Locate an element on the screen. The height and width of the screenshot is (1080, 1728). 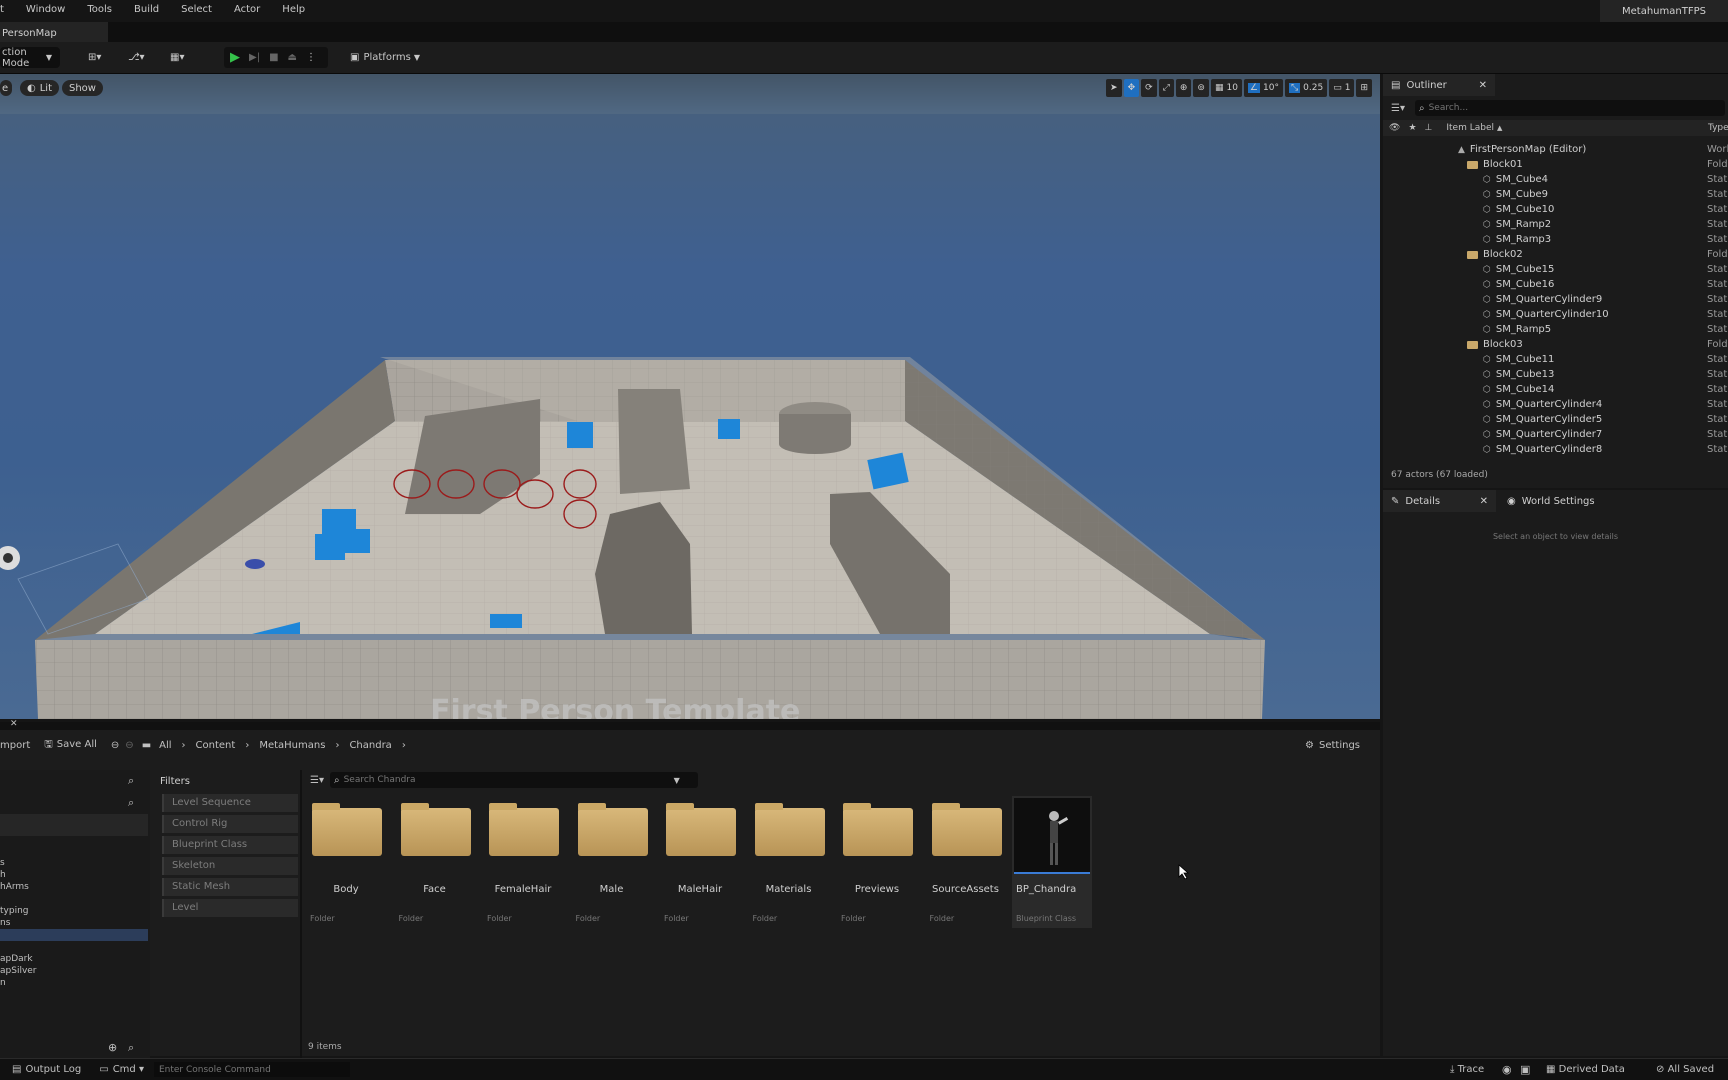
outliner-row: ⬡ SM_Cube16 Stati is located at coordinates (1555, 284).